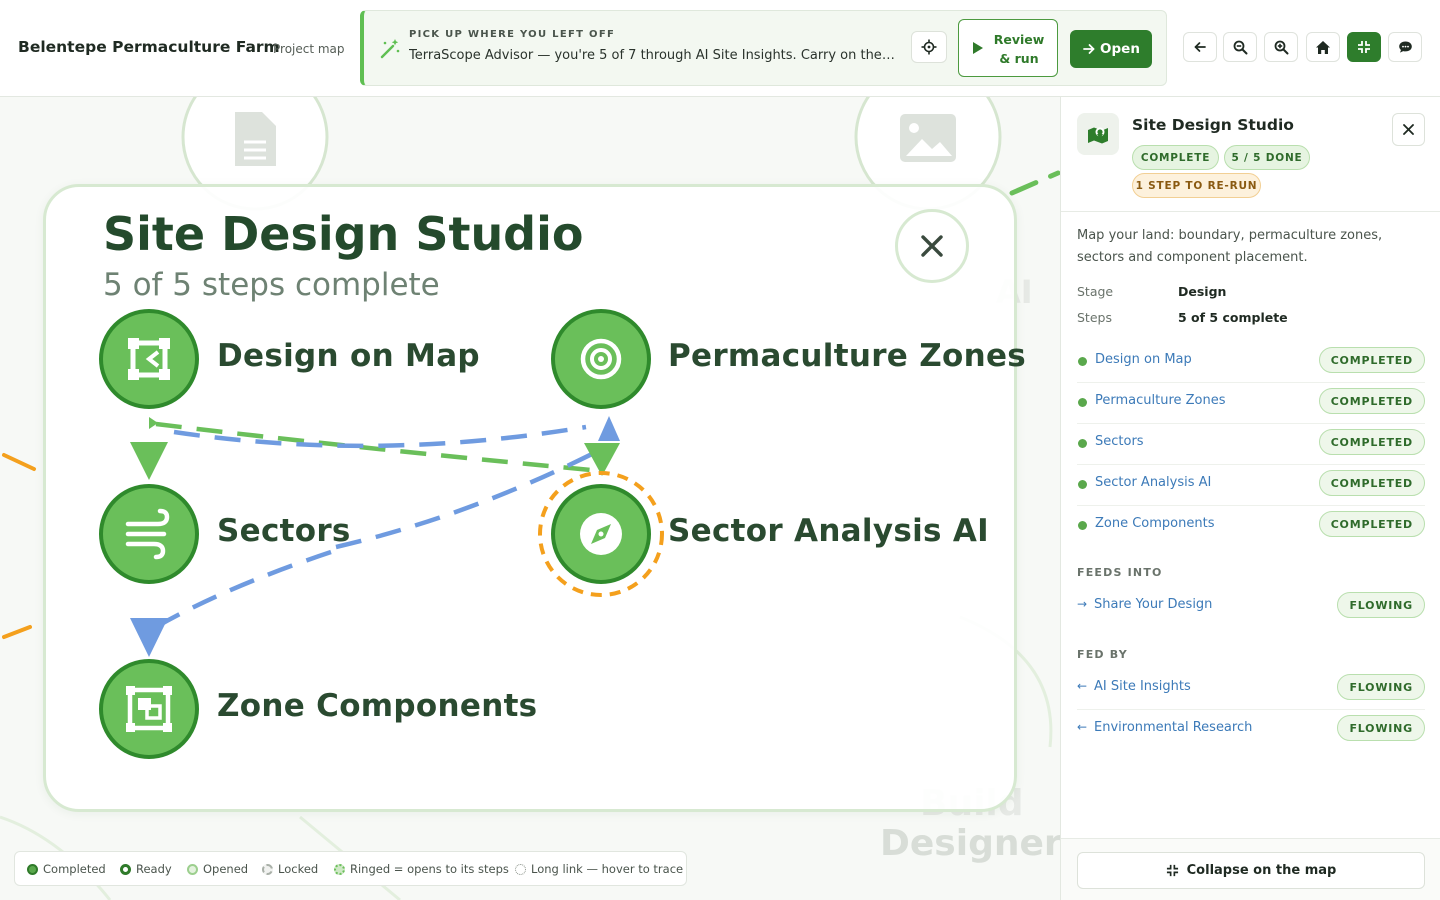  Describe the element at coordinates (1251, 689) in the screenshot. I see `fed-by-row: ← AI Site Insights FLOWING` at that location.